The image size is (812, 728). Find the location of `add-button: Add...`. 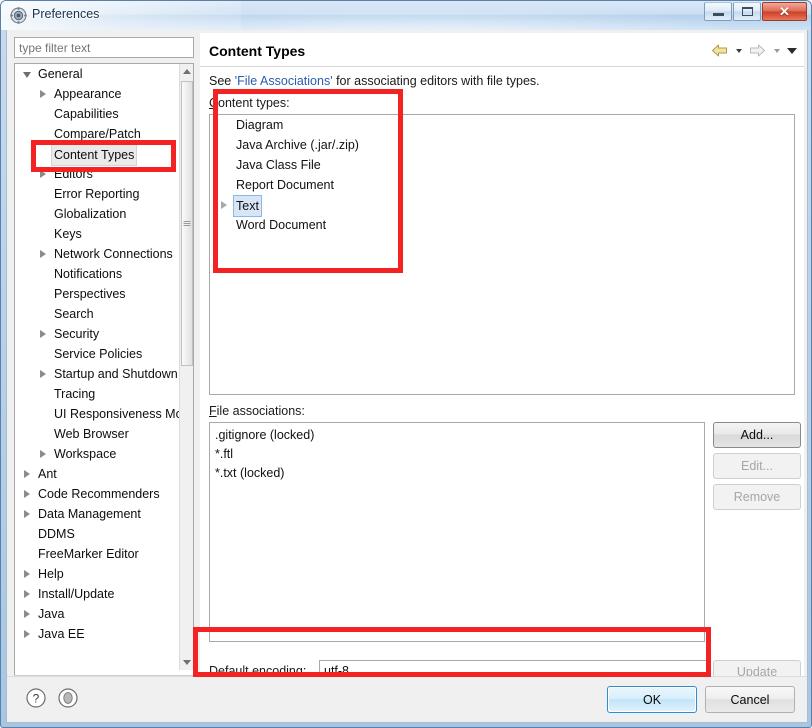

add-button: Add... is located at coordinates (757, 435).